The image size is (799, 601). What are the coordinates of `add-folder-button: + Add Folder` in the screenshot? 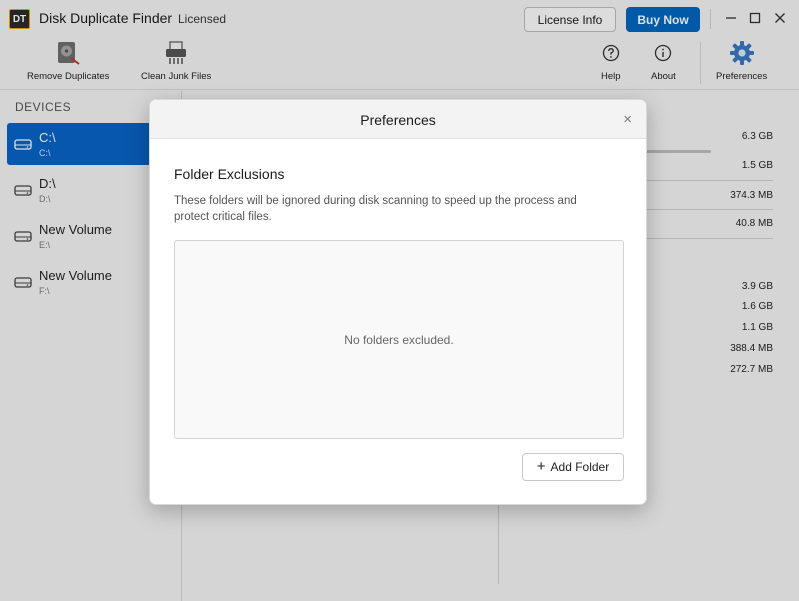 It's located at (573, 467).